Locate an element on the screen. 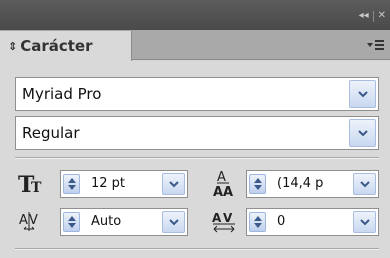  close-icon: ✕ is located at coordinates (382, 16).